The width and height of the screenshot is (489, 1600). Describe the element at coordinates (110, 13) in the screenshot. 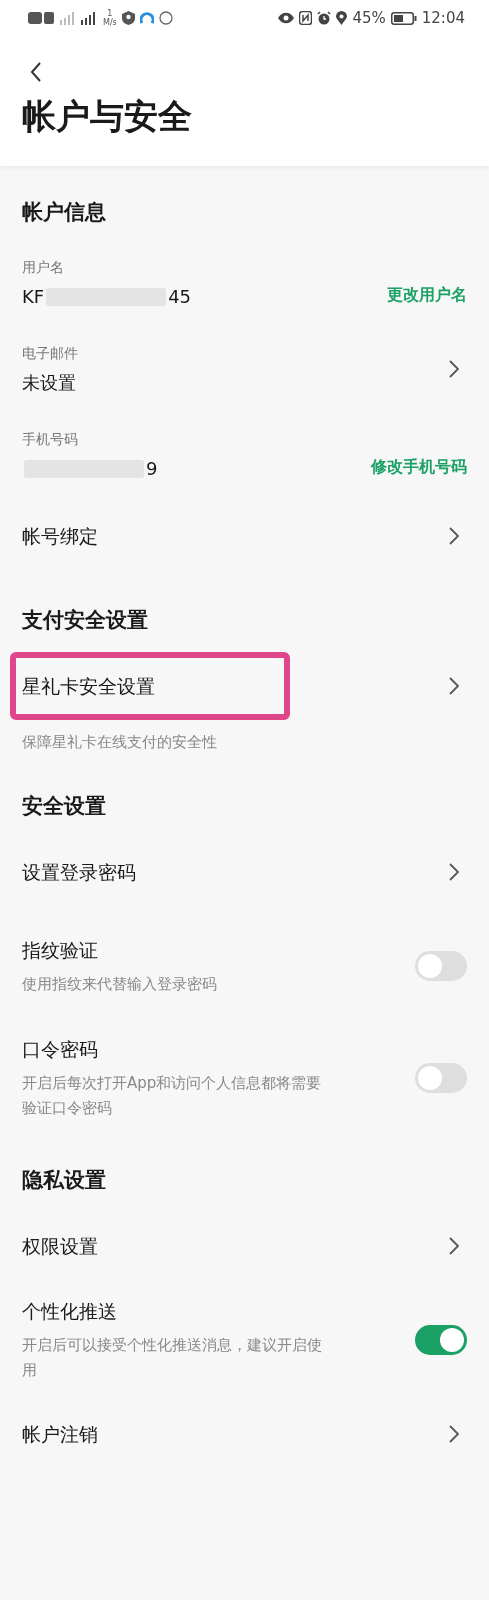

I see `network-speed: 1` at that location.